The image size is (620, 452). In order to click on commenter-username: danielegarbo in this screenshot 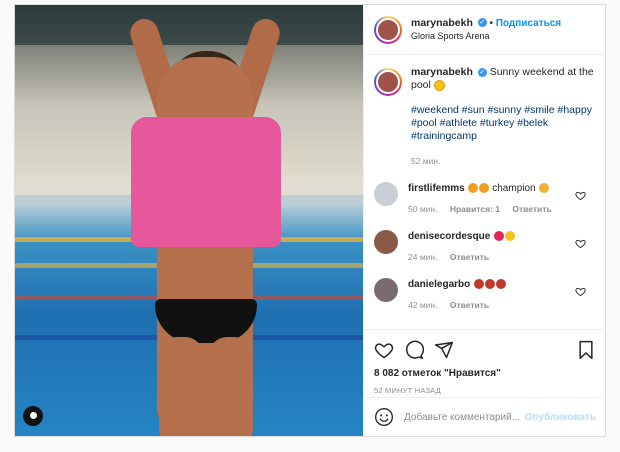, I will do `click(439, 284)`.